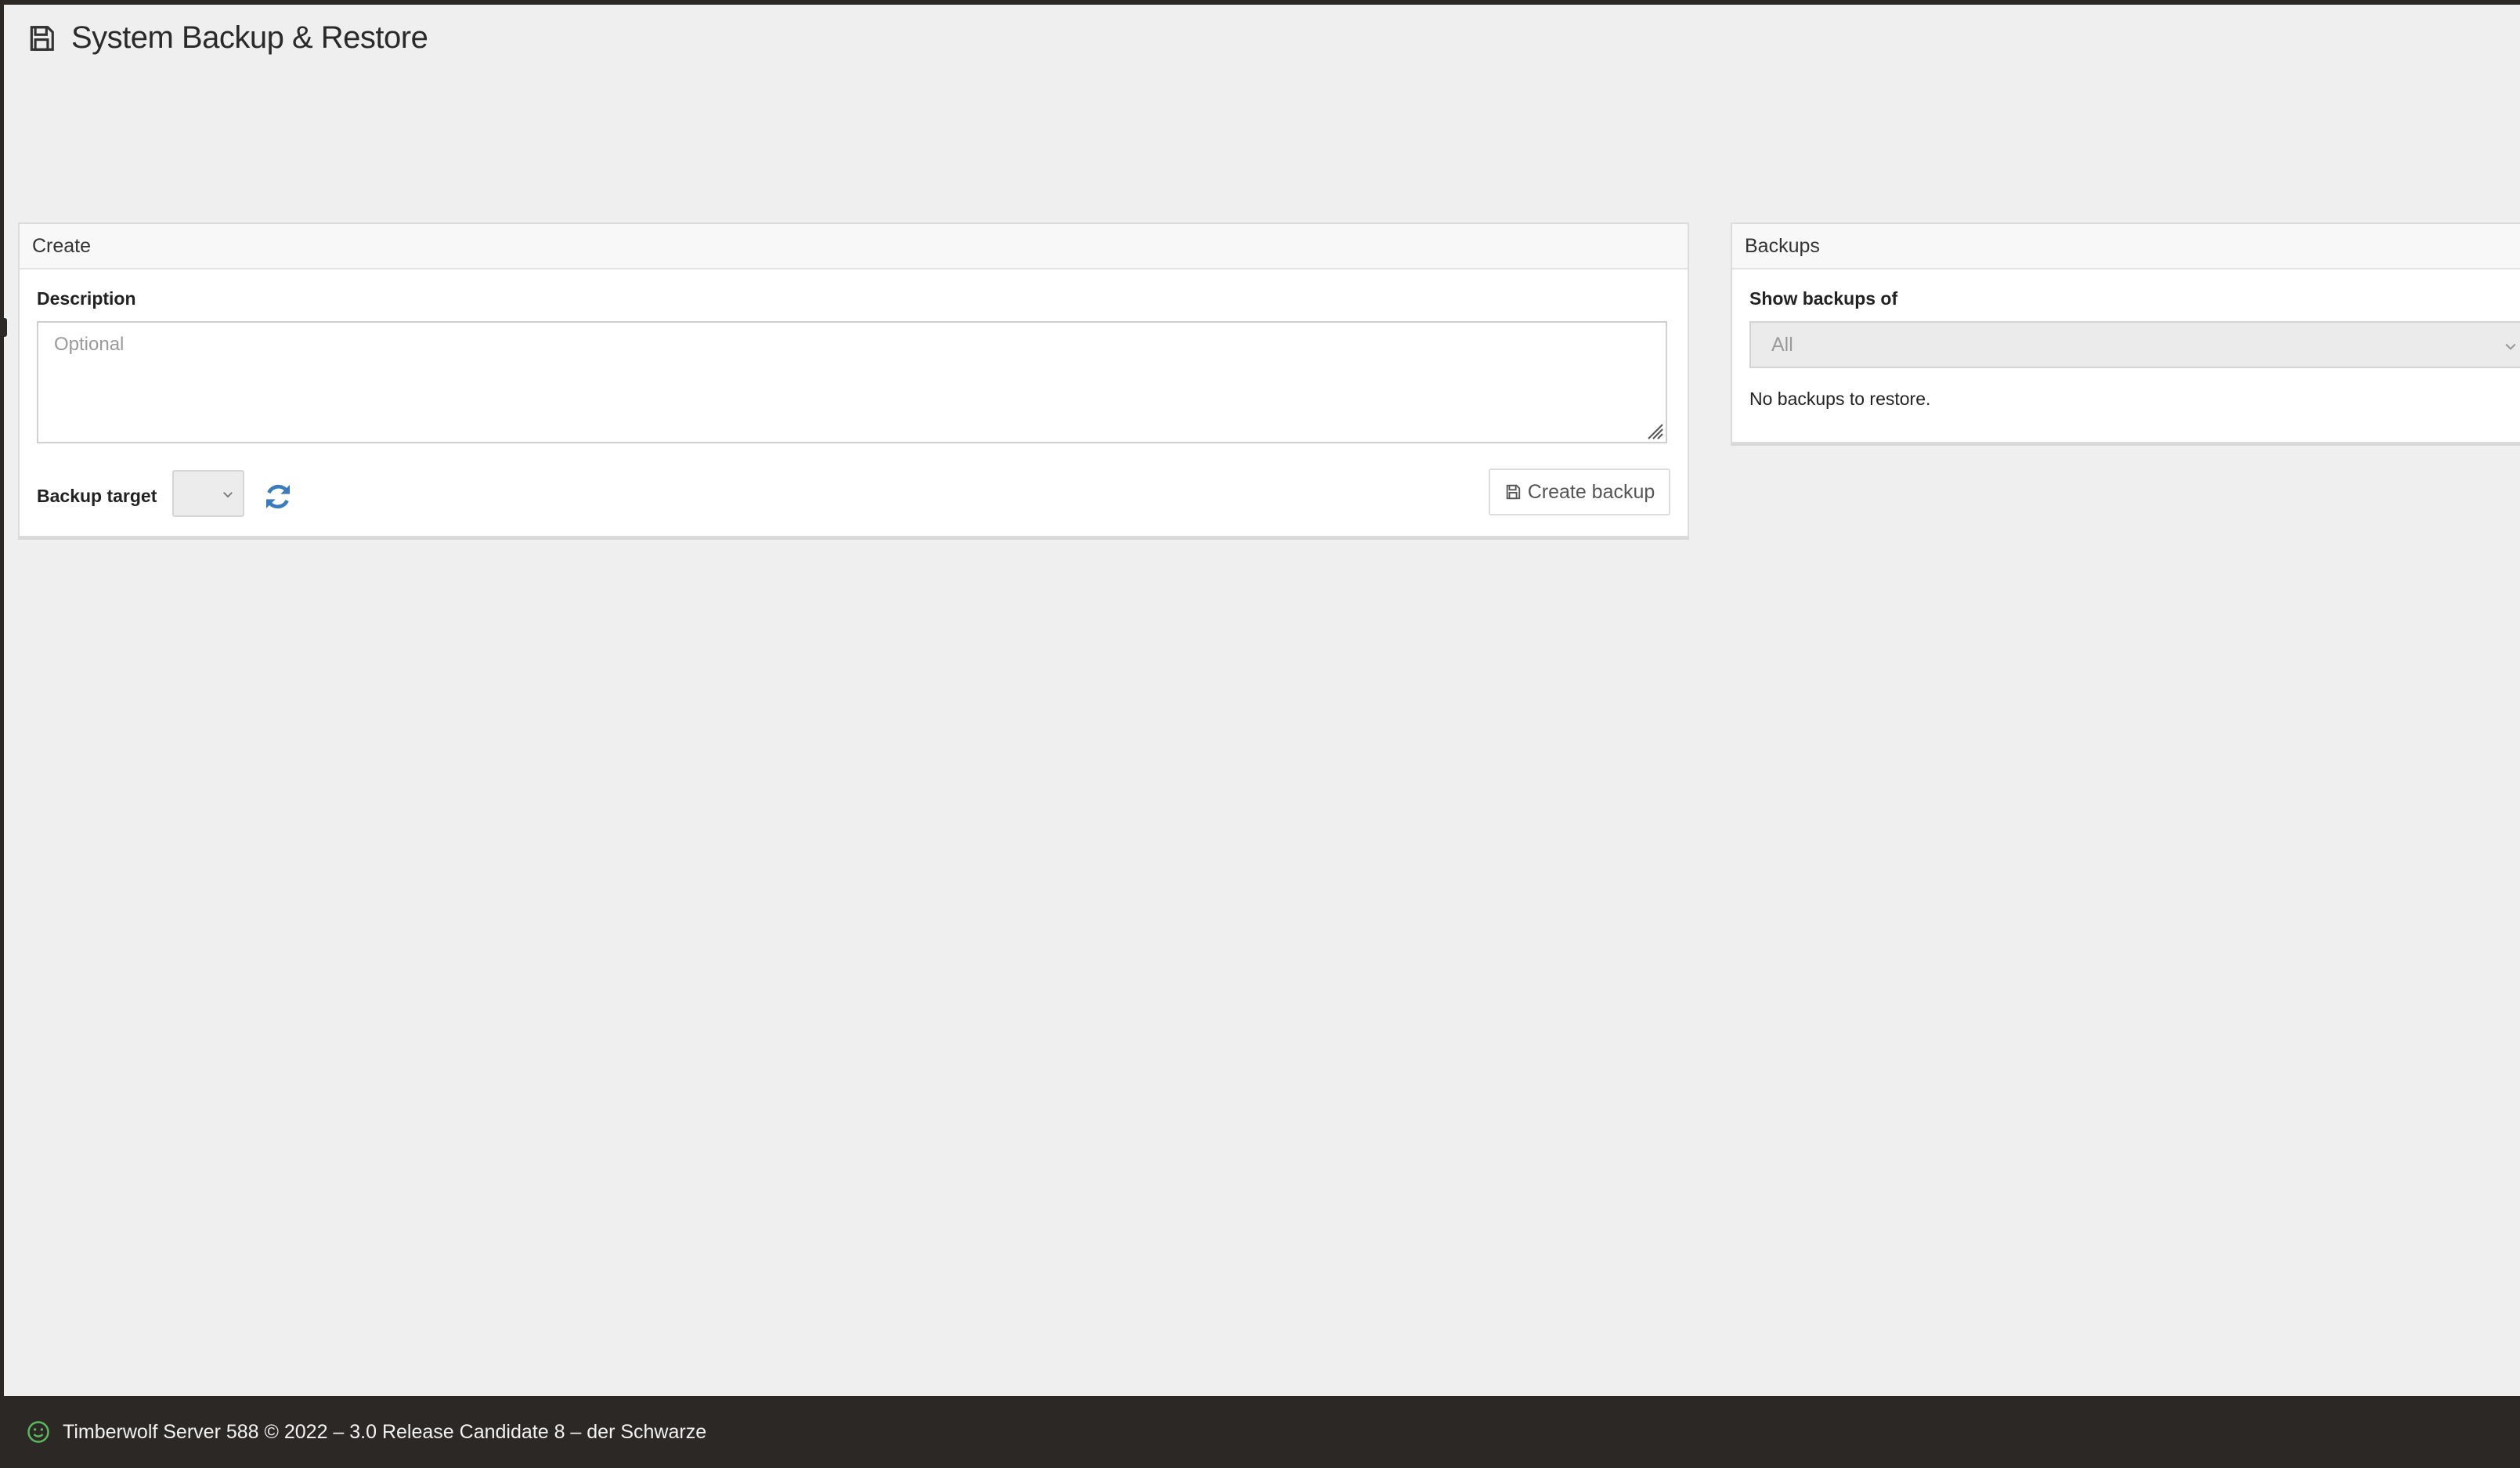  I want to click on show-backups-label: Show backups of, so click(1823, 298).